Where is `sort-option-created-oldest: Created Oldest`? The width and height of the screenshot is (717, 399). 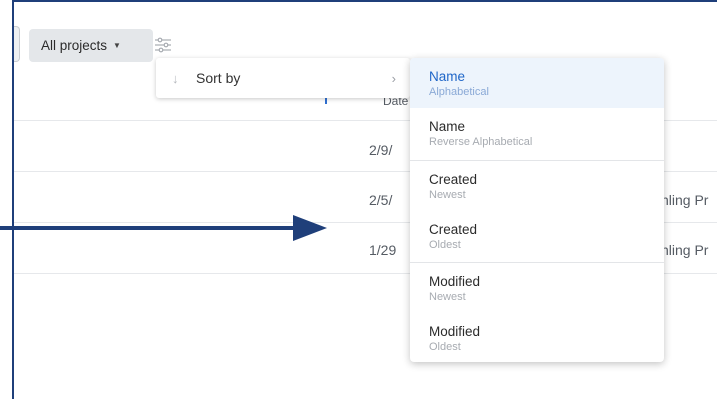 sort-option-created-oldest: Created Oldest is located at coordinates (537, 236).